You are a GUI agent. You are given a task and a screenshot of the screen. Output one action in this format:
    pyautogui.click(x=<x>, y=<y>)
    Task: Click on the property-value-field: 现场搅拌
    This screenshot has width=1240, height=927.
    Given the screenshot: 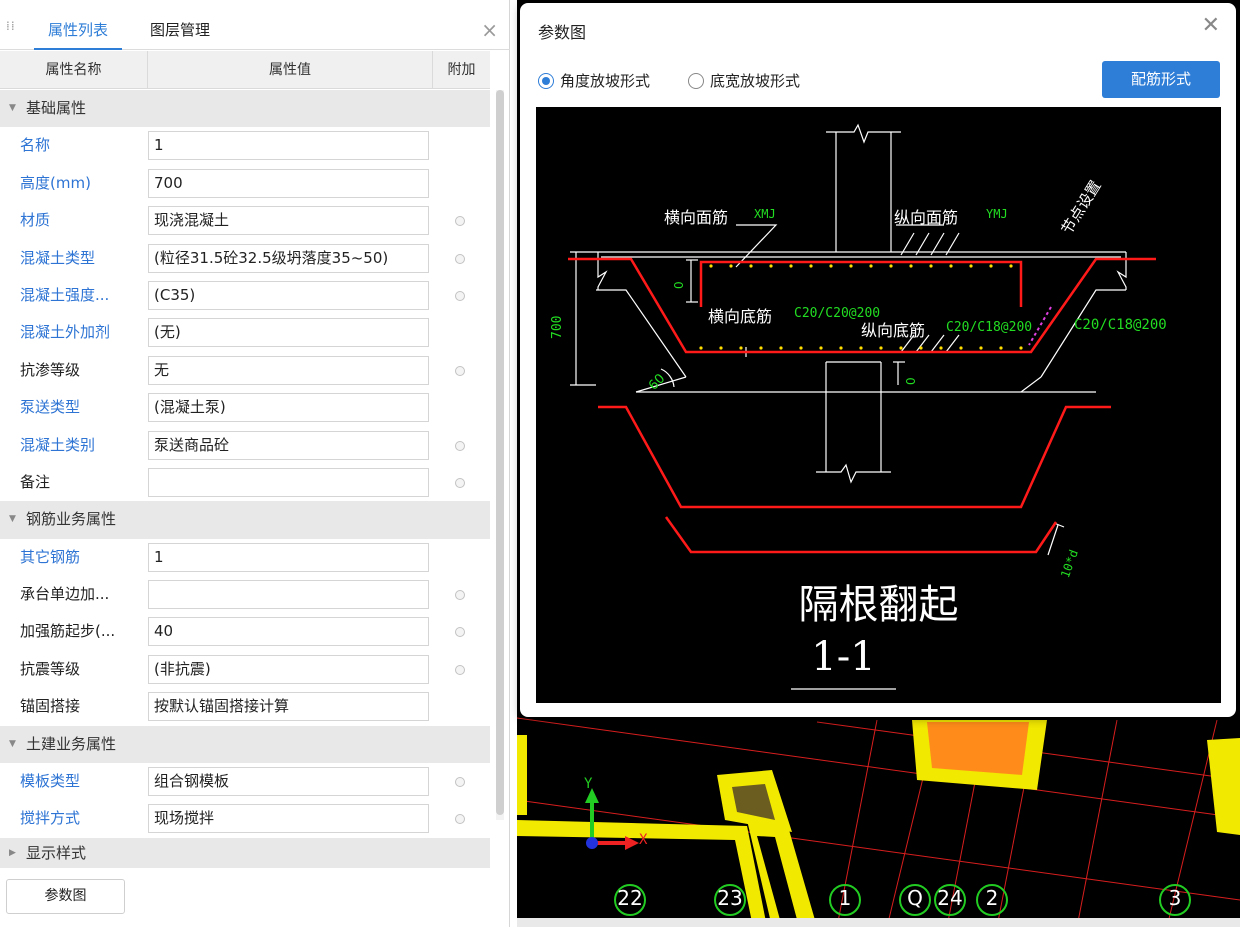 What is the action you would take?
    pyautogui.click(x=288, y=819)
    